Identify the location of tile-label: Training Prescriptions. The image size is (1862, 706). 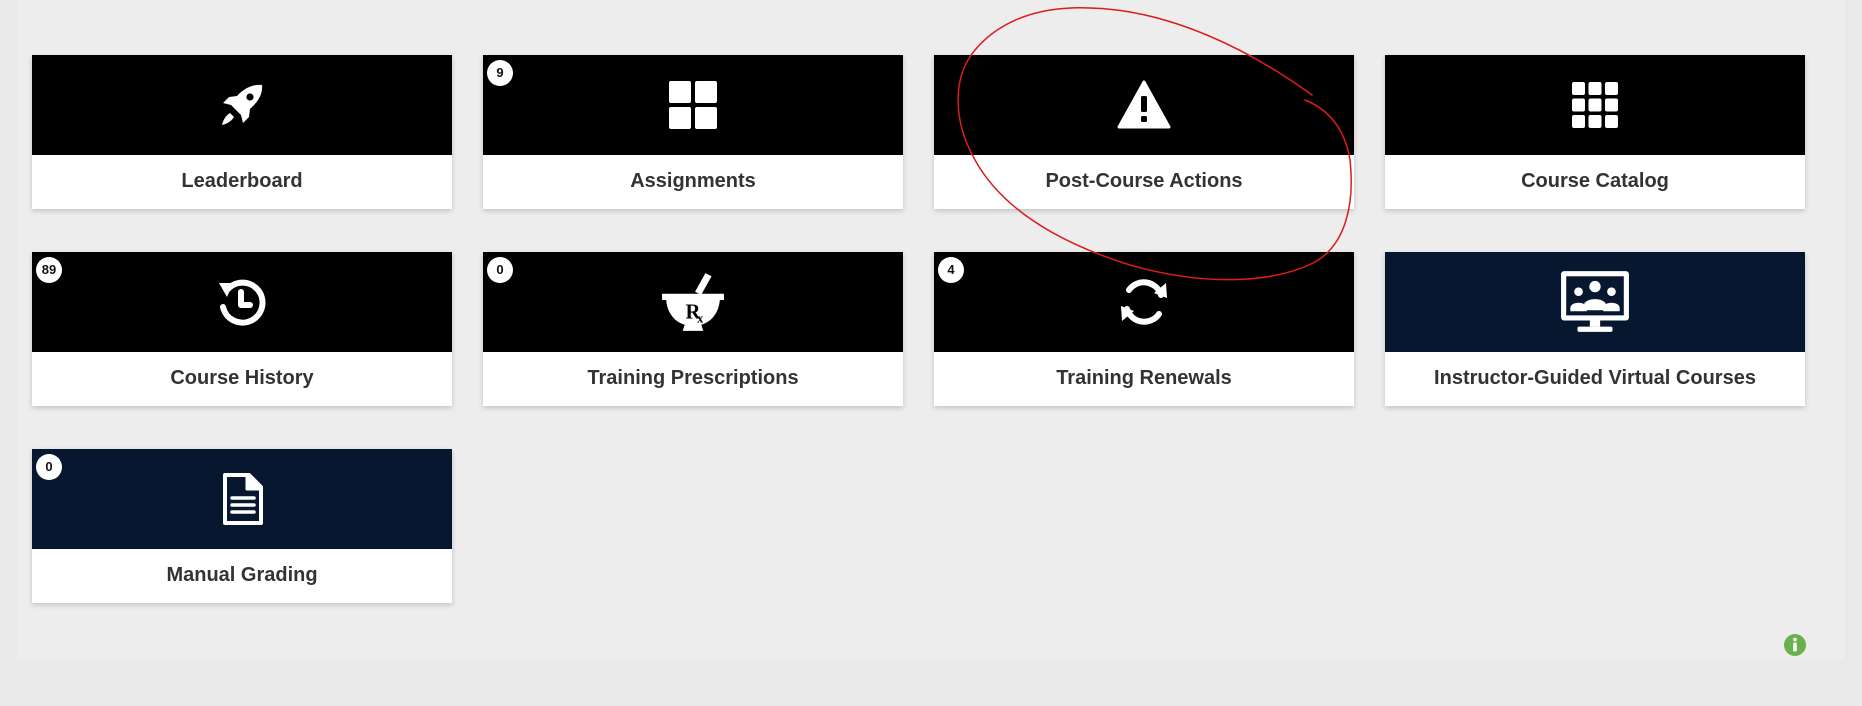
(693, 378).